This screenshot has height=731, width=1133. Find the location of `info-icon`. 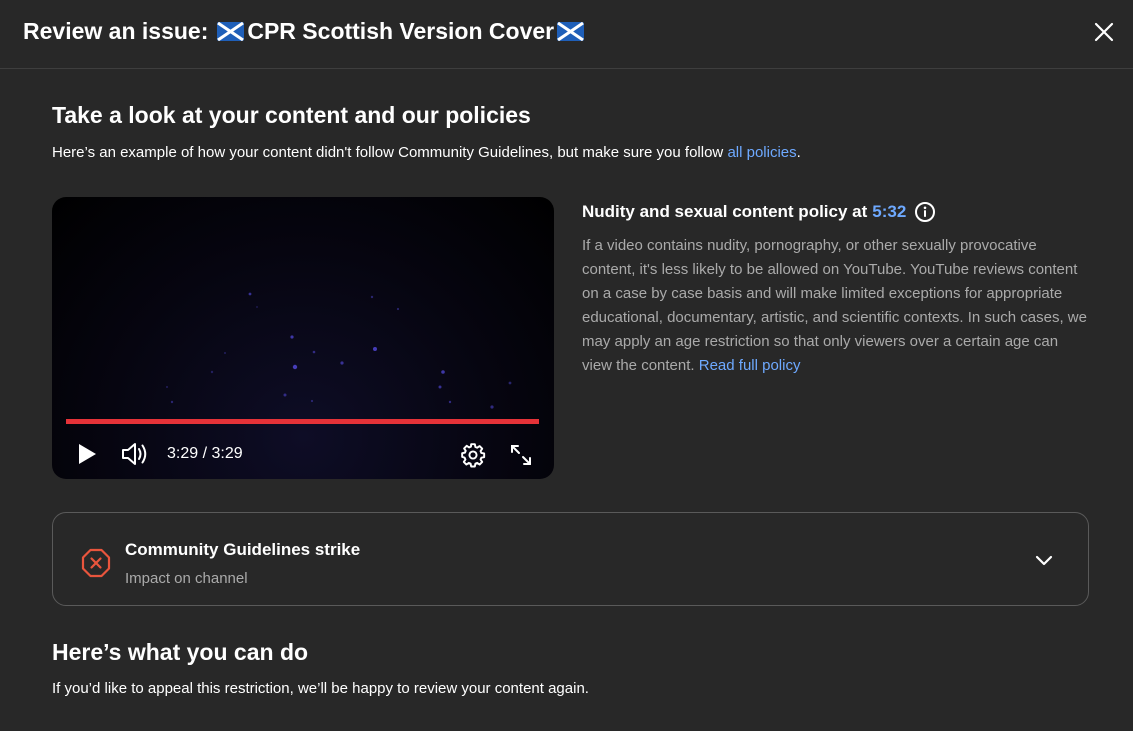

info-icon is located at coordinates (925, 212).